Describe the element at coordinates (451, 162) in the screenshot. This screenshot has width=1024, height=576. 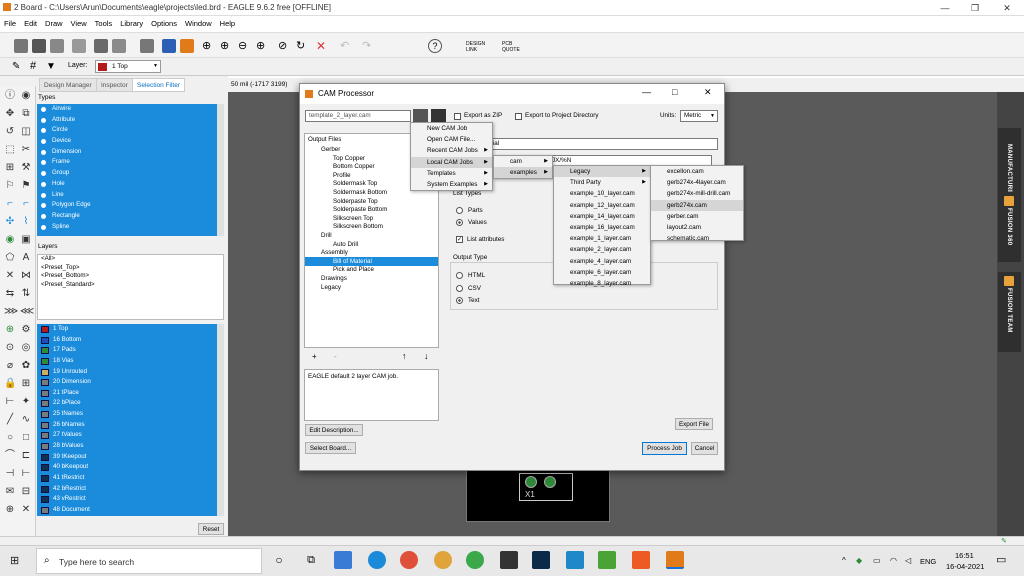
I see `menu-item: Local CAM Jobs ▶` at that location.